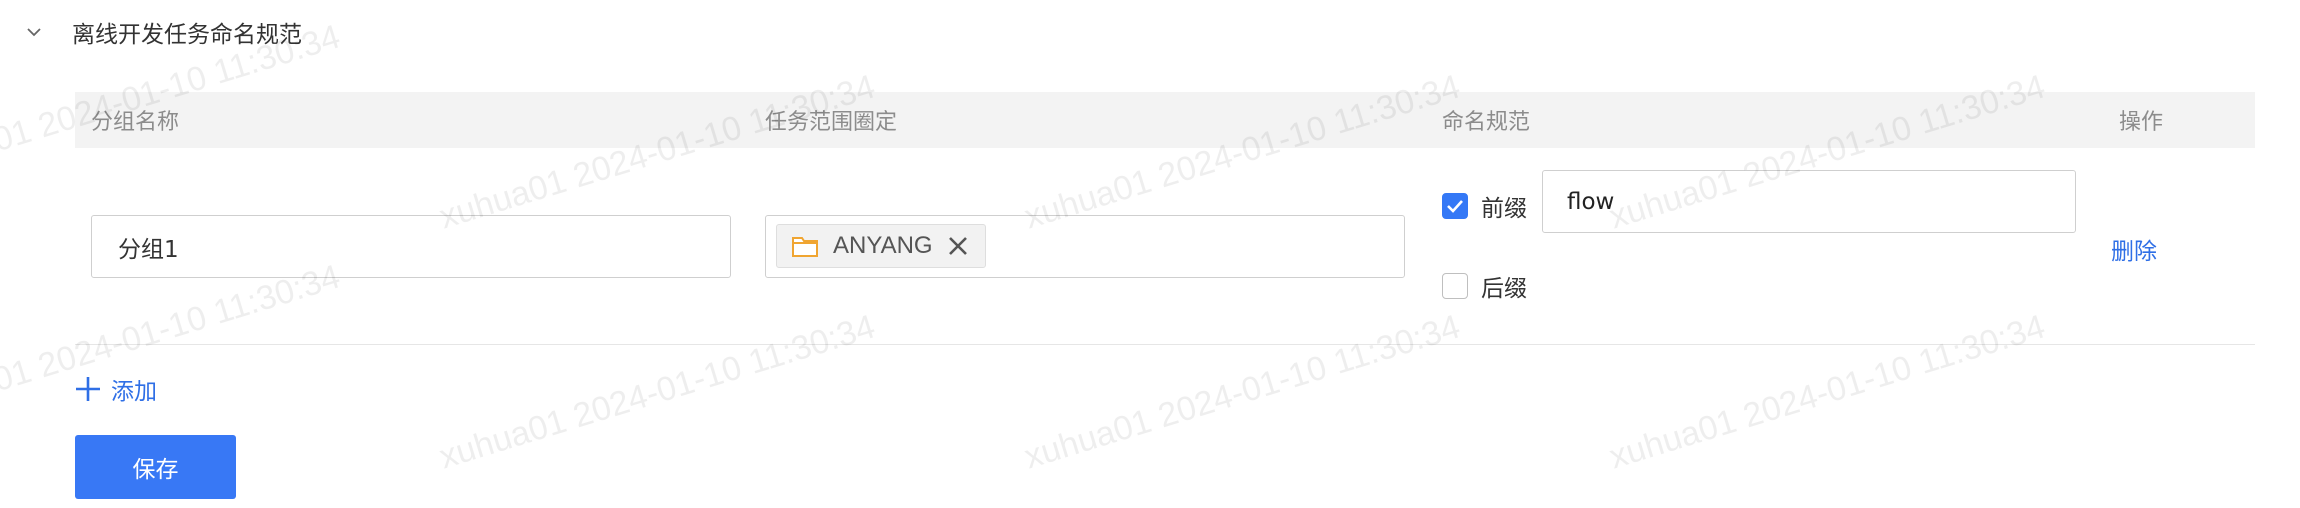  What do you see at coordinates (1486, 122) in the screenshot?
I see `column-header-naming-rule: 命名规范` at bounding box center [1486, 122].